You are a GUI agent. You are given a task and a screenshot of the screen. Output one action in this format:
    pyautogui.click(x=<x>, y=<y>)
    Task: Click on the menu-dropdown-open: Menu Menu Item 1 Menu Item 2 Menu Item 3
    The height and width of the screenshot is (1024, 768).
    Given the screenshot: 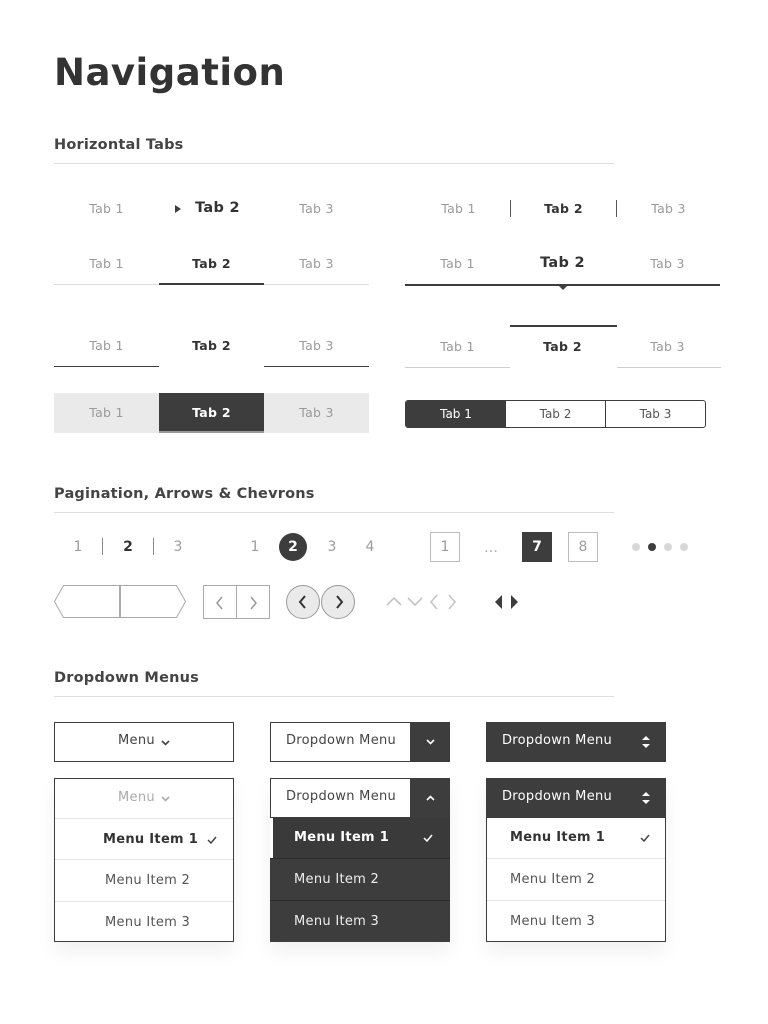 What is the action you would take?
    pyautogui.click(x=144, y=860)
    